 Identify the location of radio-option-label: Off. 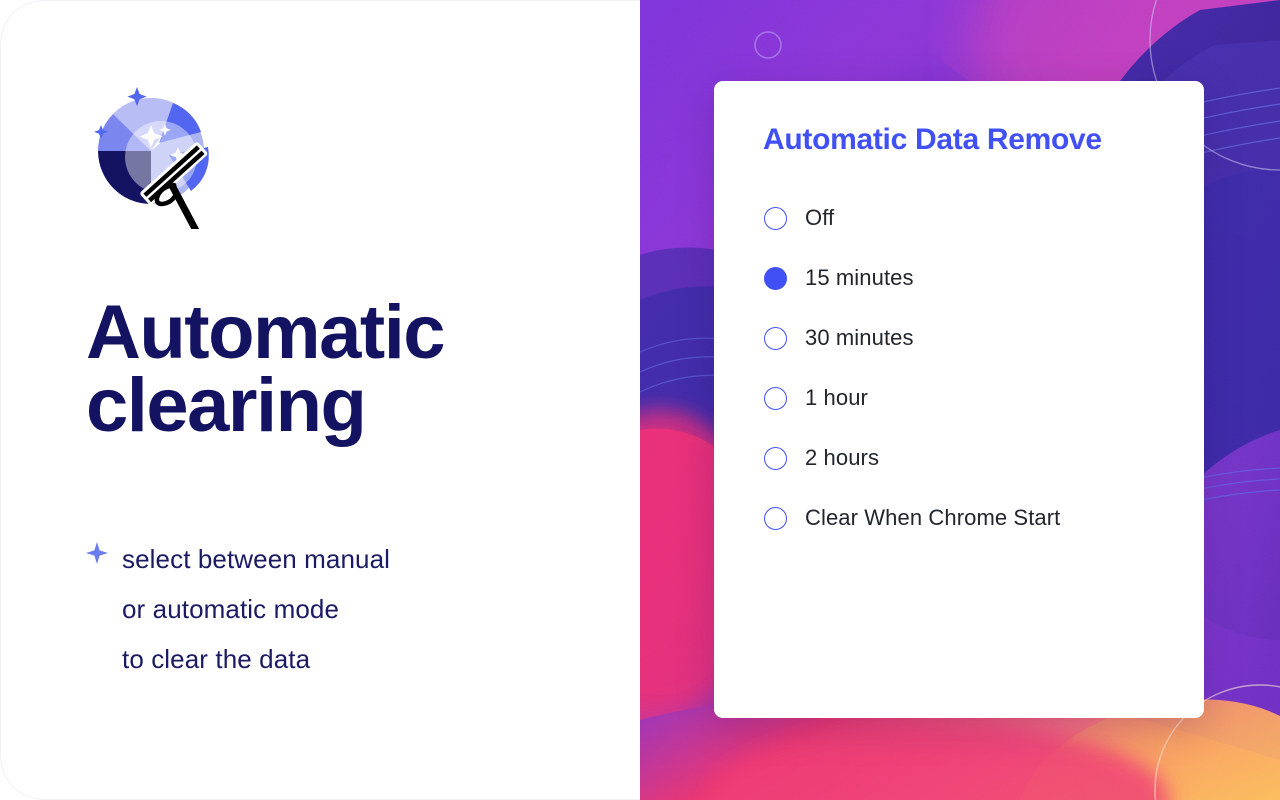
(820, 217).